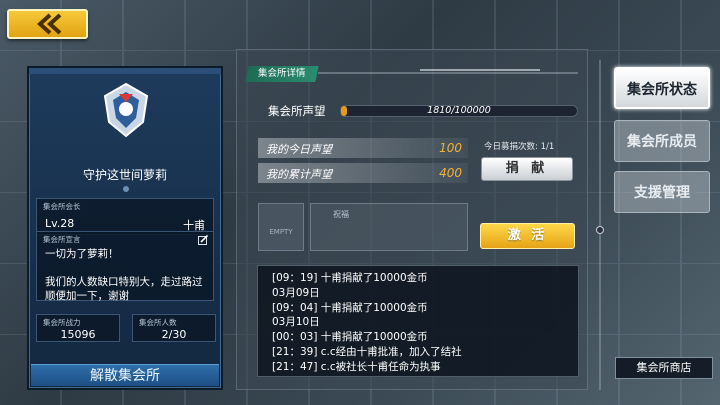  Describe the element at coordinates (296, 322) in the screenshot. I see `log-entry: 03月10日` at that location.